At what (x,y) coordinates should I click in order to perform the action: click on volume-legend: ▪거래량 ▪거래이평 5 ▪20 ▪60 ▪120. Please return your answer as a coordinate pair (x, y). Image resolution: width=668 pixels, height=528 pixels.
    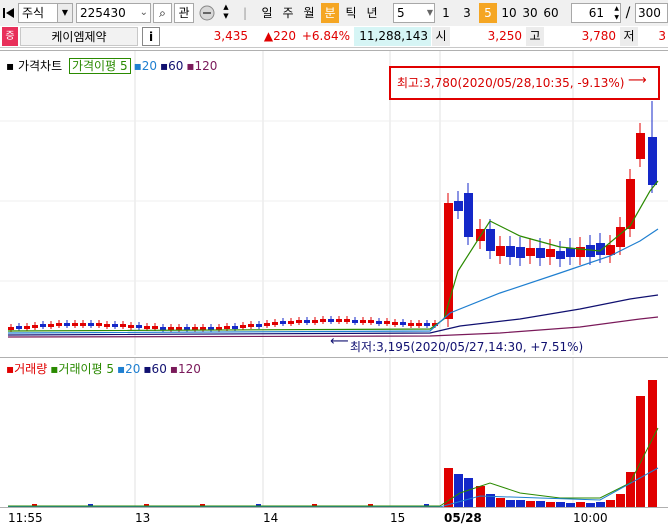
    Looking at the image, I should click on (105, 368).